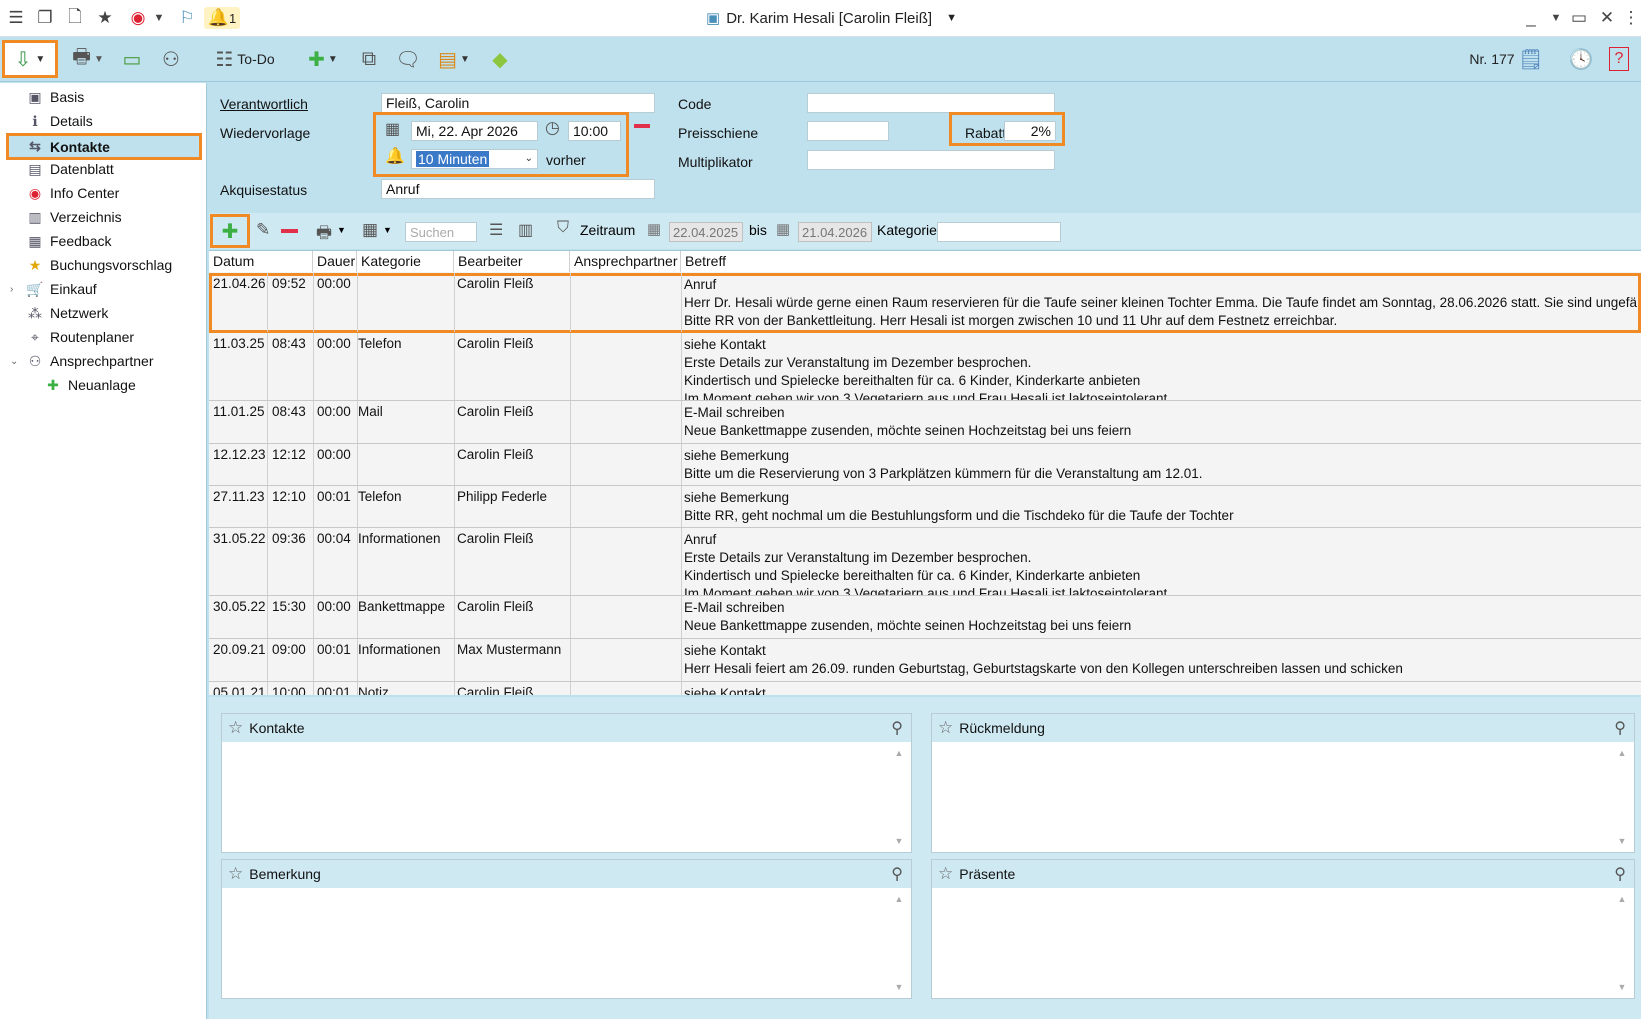 Image resolution: width=1641 pixels, height=1019 pixels. I want to click on battery-button: ▭, so click(132, 59).